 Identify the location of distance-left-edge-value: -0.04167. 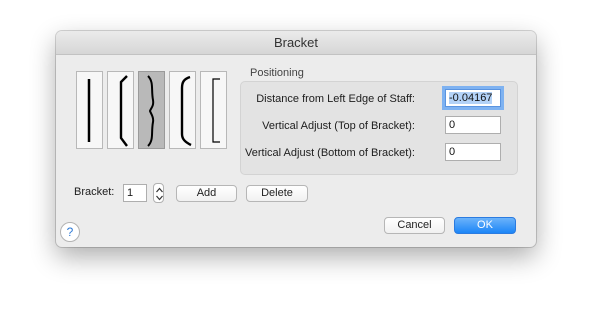
(471, 98).